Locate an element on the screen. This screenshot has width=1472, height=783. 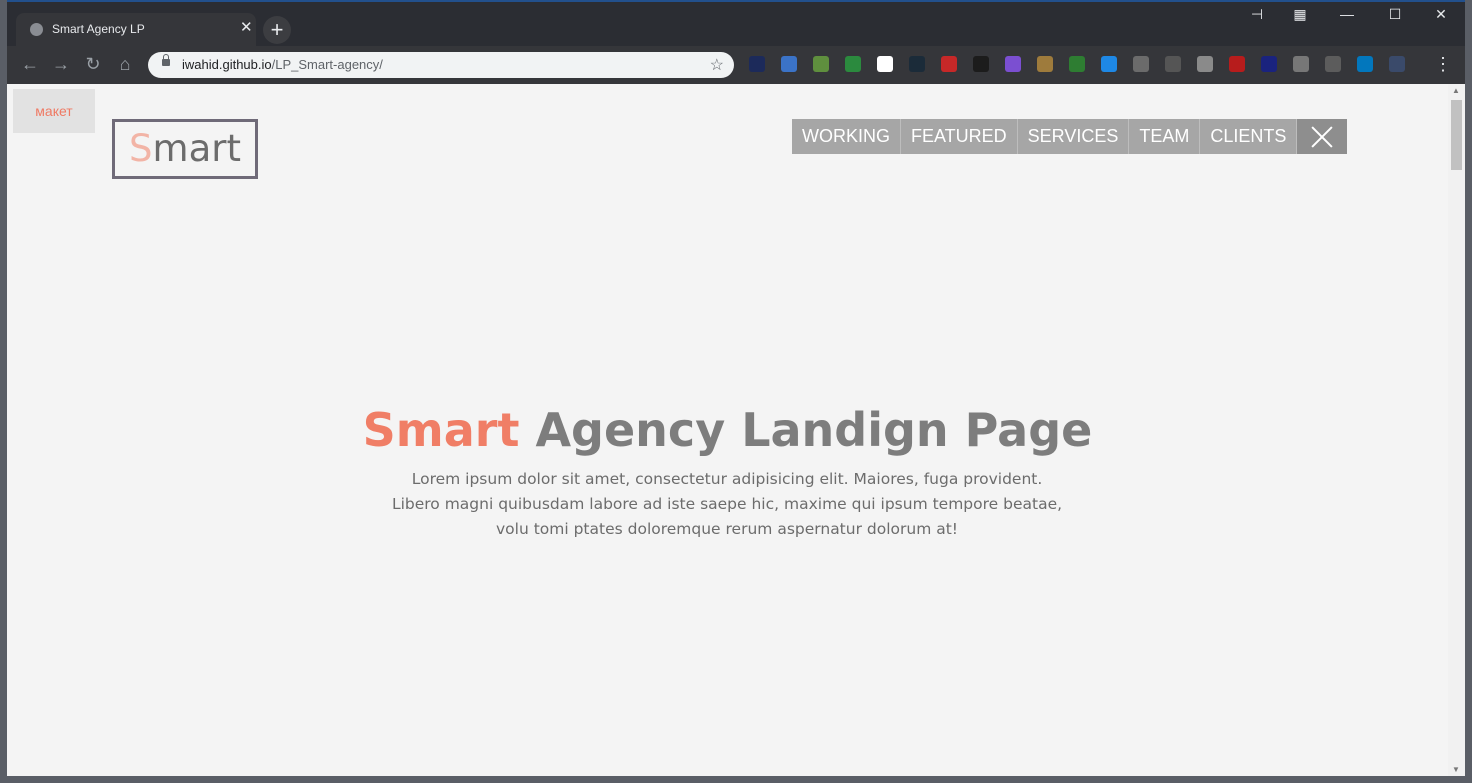
active-tab: Smart Agency LP ✕ is located at coordinates (136, 29).